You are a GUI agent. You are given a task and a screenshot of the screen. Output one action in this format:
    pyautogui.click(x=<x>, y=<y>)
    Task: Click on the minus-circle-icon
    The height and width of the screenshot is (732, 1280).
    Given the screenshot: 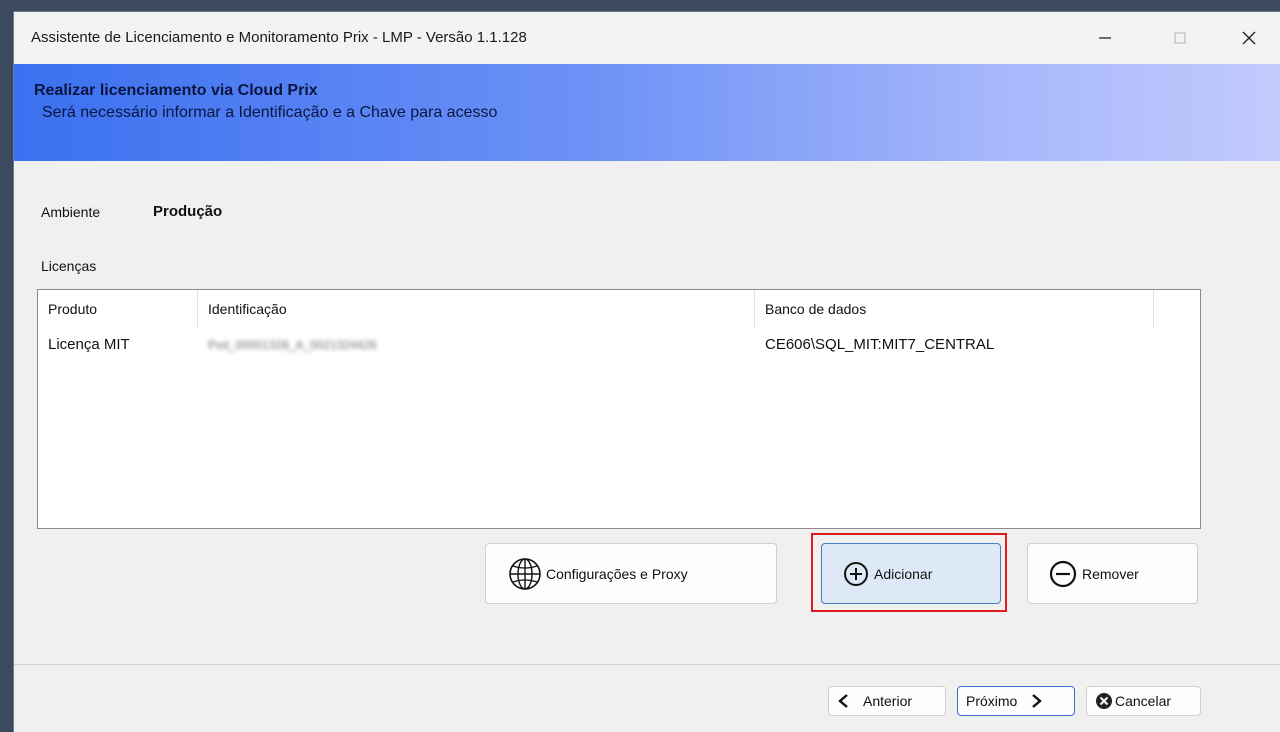 What is the action you would take?
    pyautogui.click(x=1063, y=574)
    